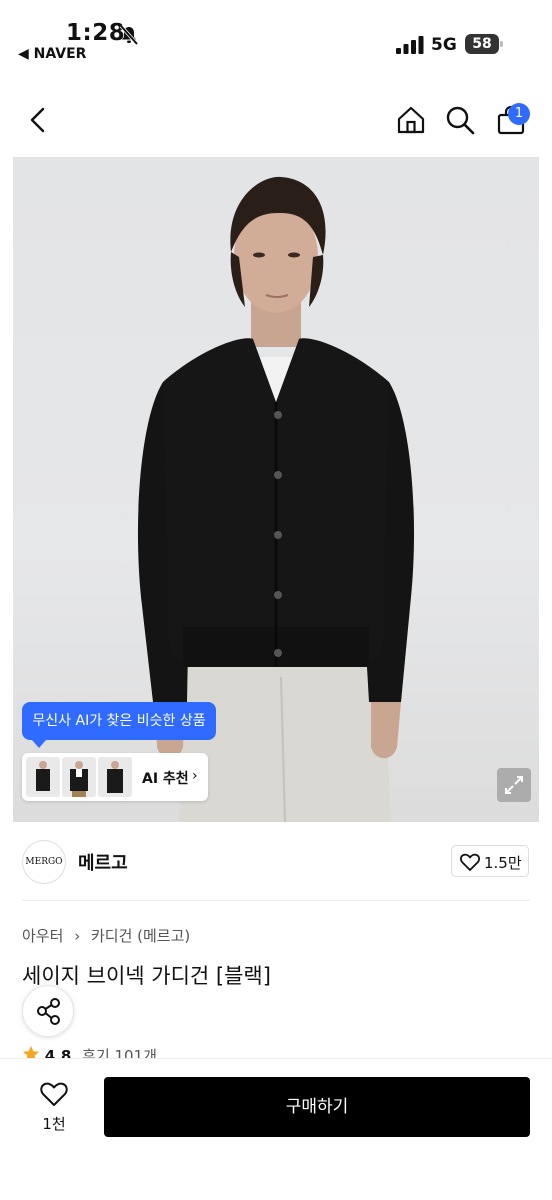  I want to click on nav-bar, so click(276, 120).